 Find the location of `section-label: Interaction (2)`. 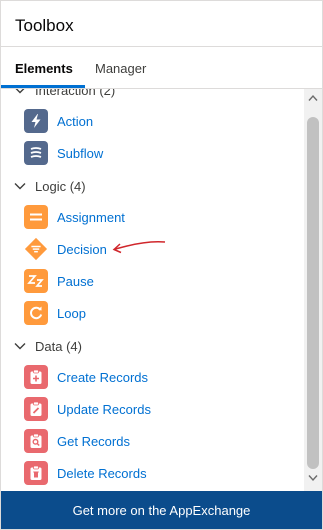

section-label: Interaction (2) is located at coordinates (75, 93).